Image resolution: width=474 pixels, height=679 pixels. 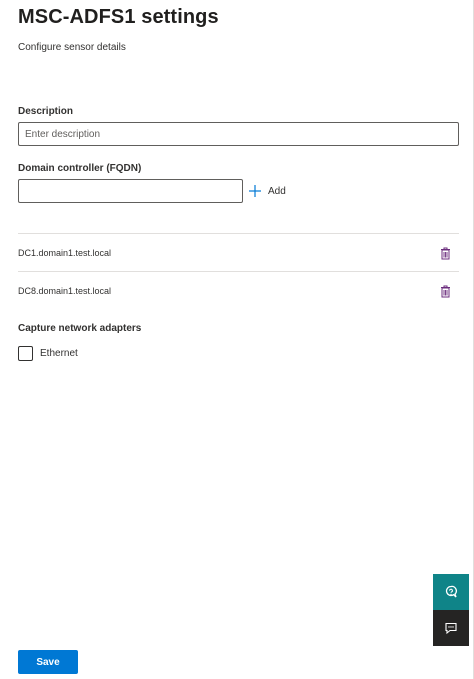 I want to click on add-domain-controller-button: Add, so click(x=267, y=191).